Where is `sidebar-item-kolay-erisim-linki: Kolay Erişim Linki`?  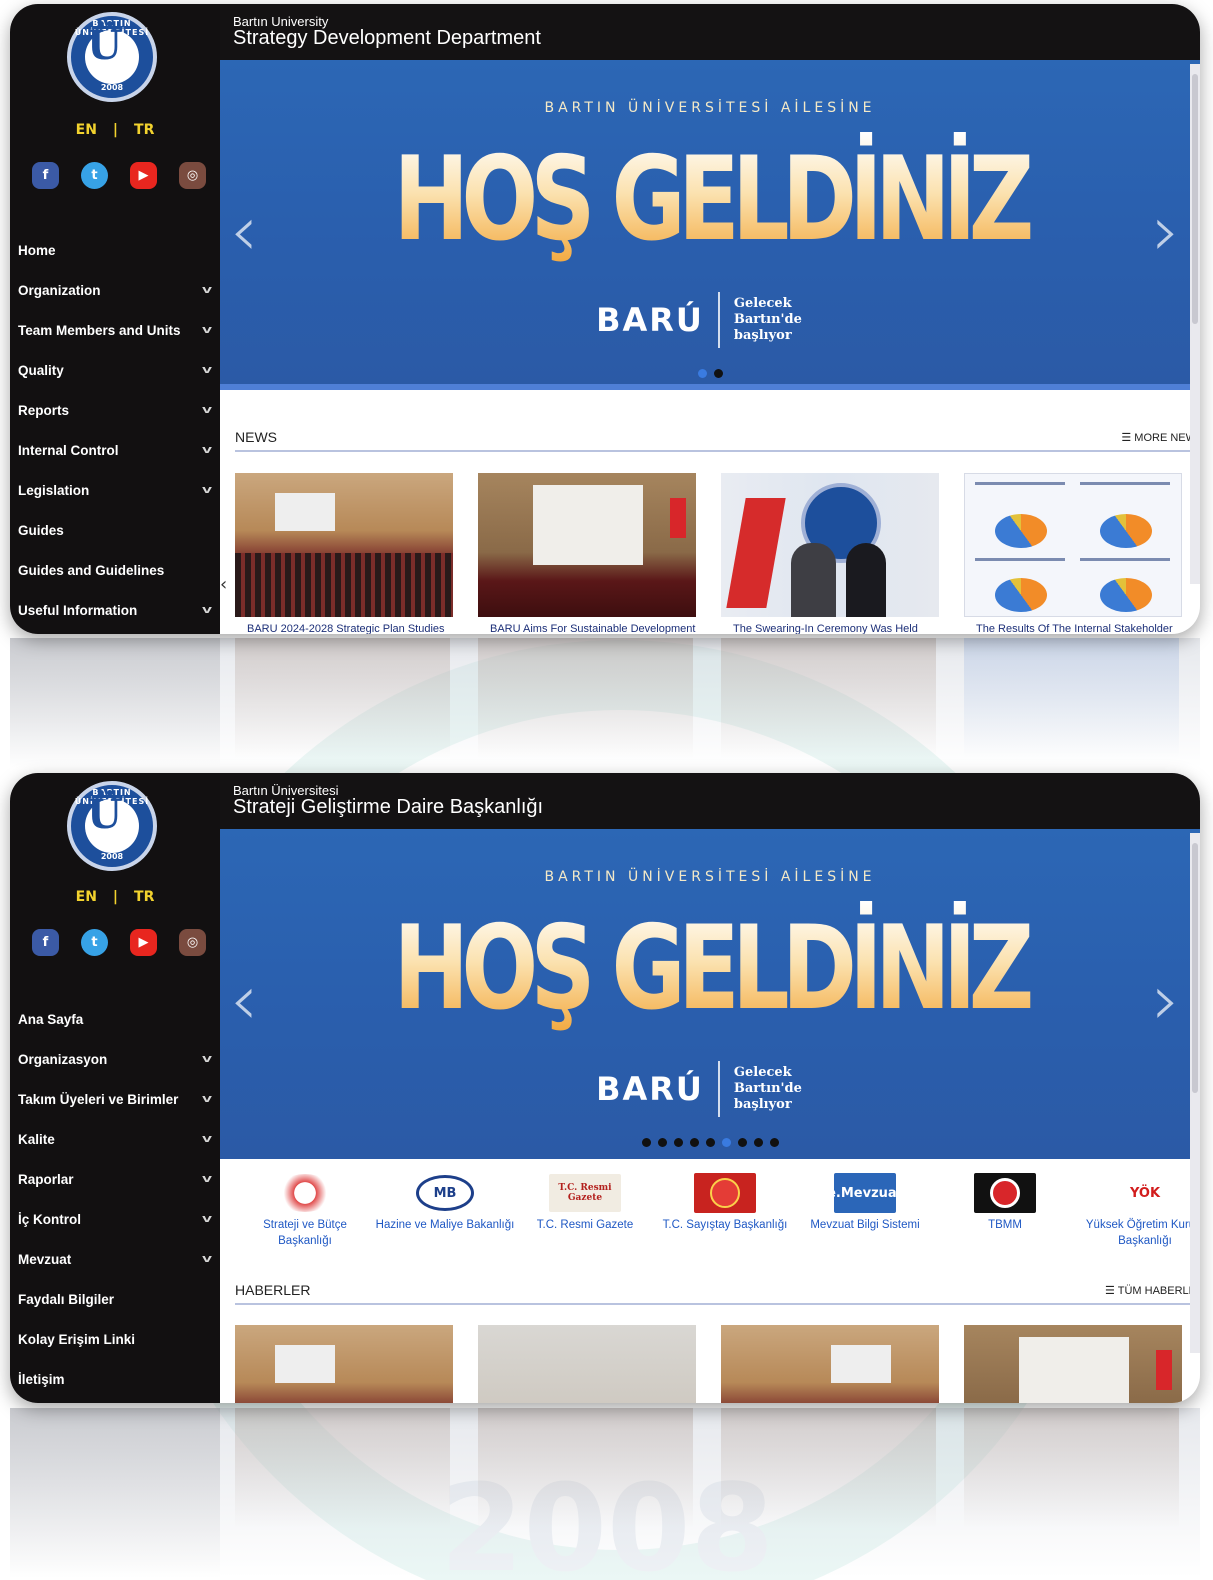
sidebar-item-kolay-erisim-linki: Kolay Erişim Linki is located at coordinates (115, 1339).